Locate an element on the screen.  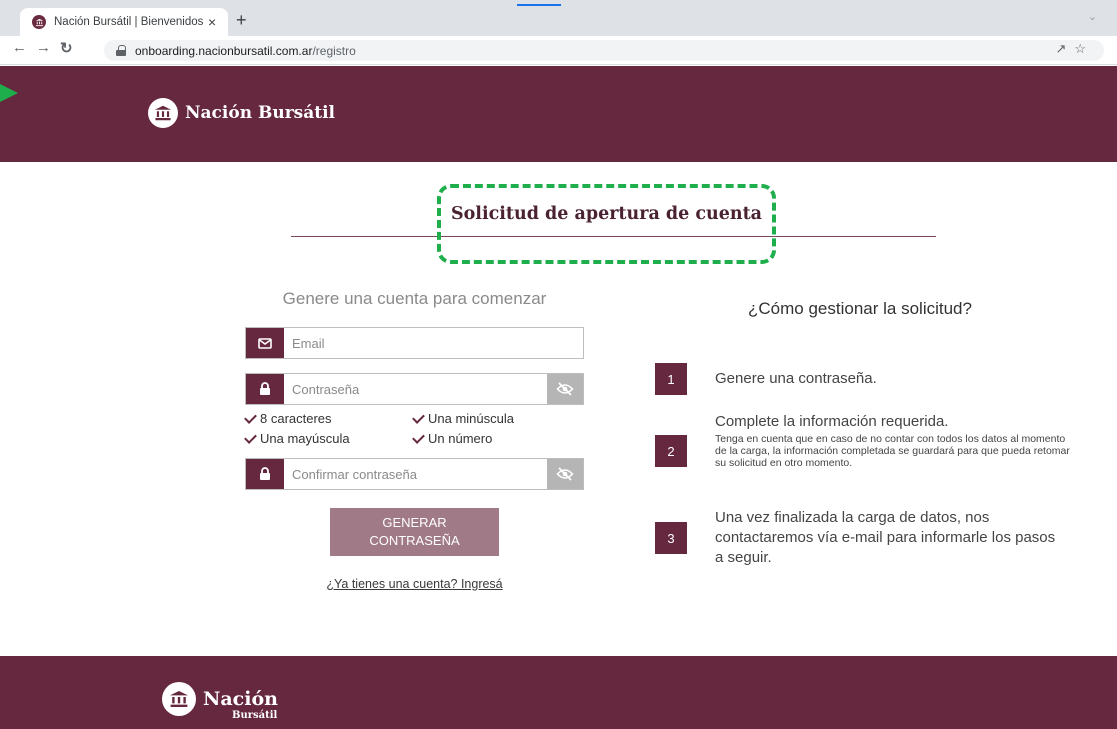
requirement-number: Un número is located at coordinates (452, 438).